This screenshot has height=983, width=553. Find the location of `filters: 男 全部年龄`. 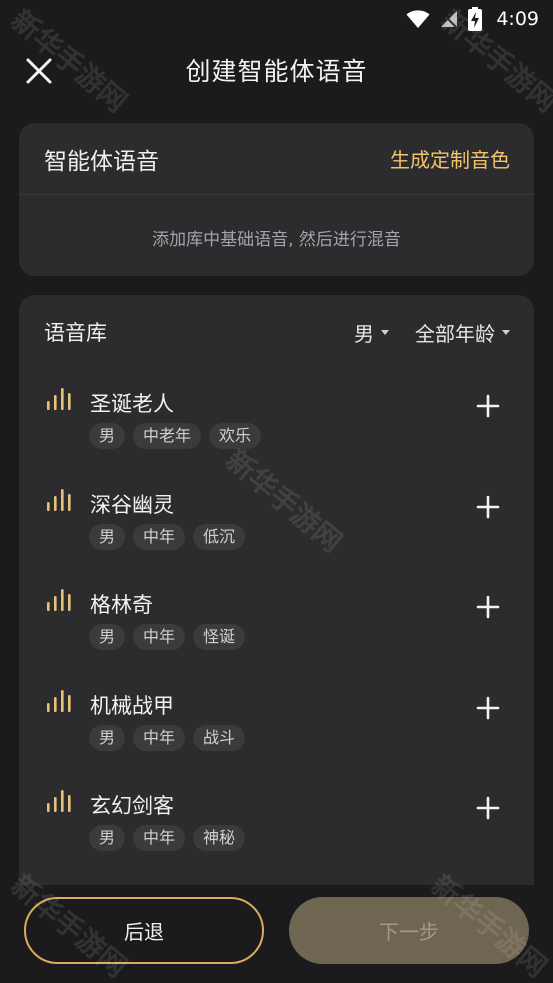

filters: 男 全部年龄 is located at coordinates (432, 332).